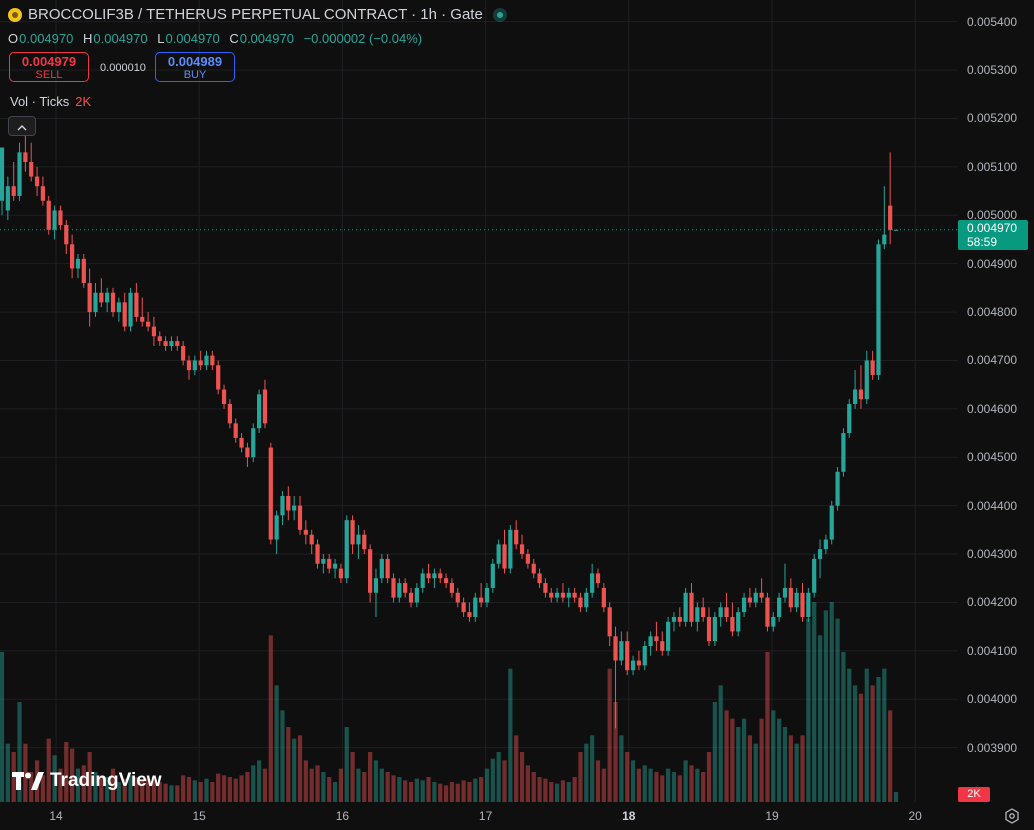 Image resolution: width=1034 pixels, height=830 pixels. Describe the element at coordinates (49, 75) in the screenshot. I see `sell-label: SELL` at that location.